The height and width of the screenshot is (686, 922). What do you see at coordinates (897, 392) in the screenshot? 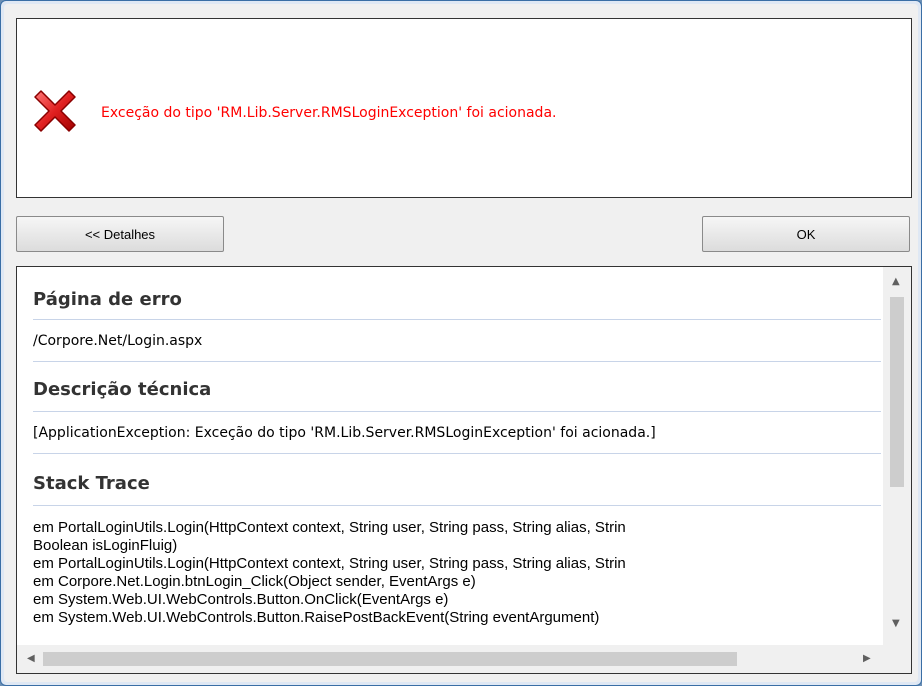
I see `vertical-scroll-thumb` at bounding box center [897, 392].